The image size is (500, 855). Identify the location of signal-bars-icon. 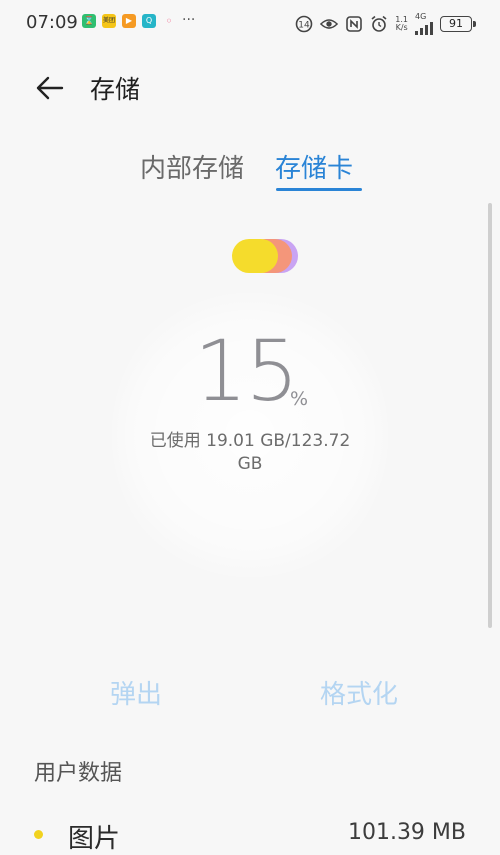
(424, 28).